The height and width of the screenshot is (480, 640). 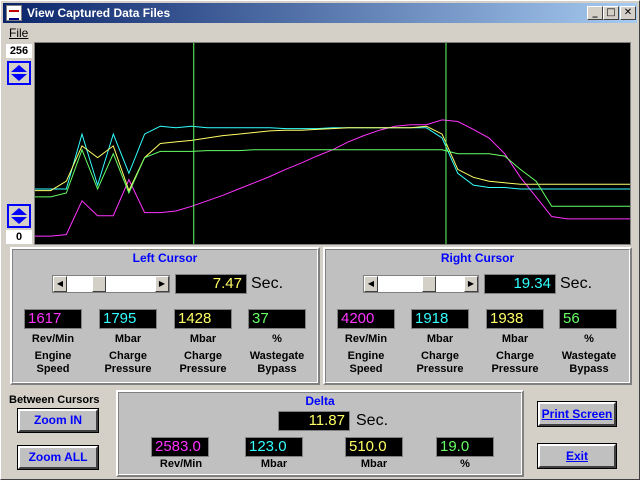 What do you see at coordinates (274, 464) in the screenshot?
I see `delta-mbar1-unit: Mbar` at bounding box center [274, 464].